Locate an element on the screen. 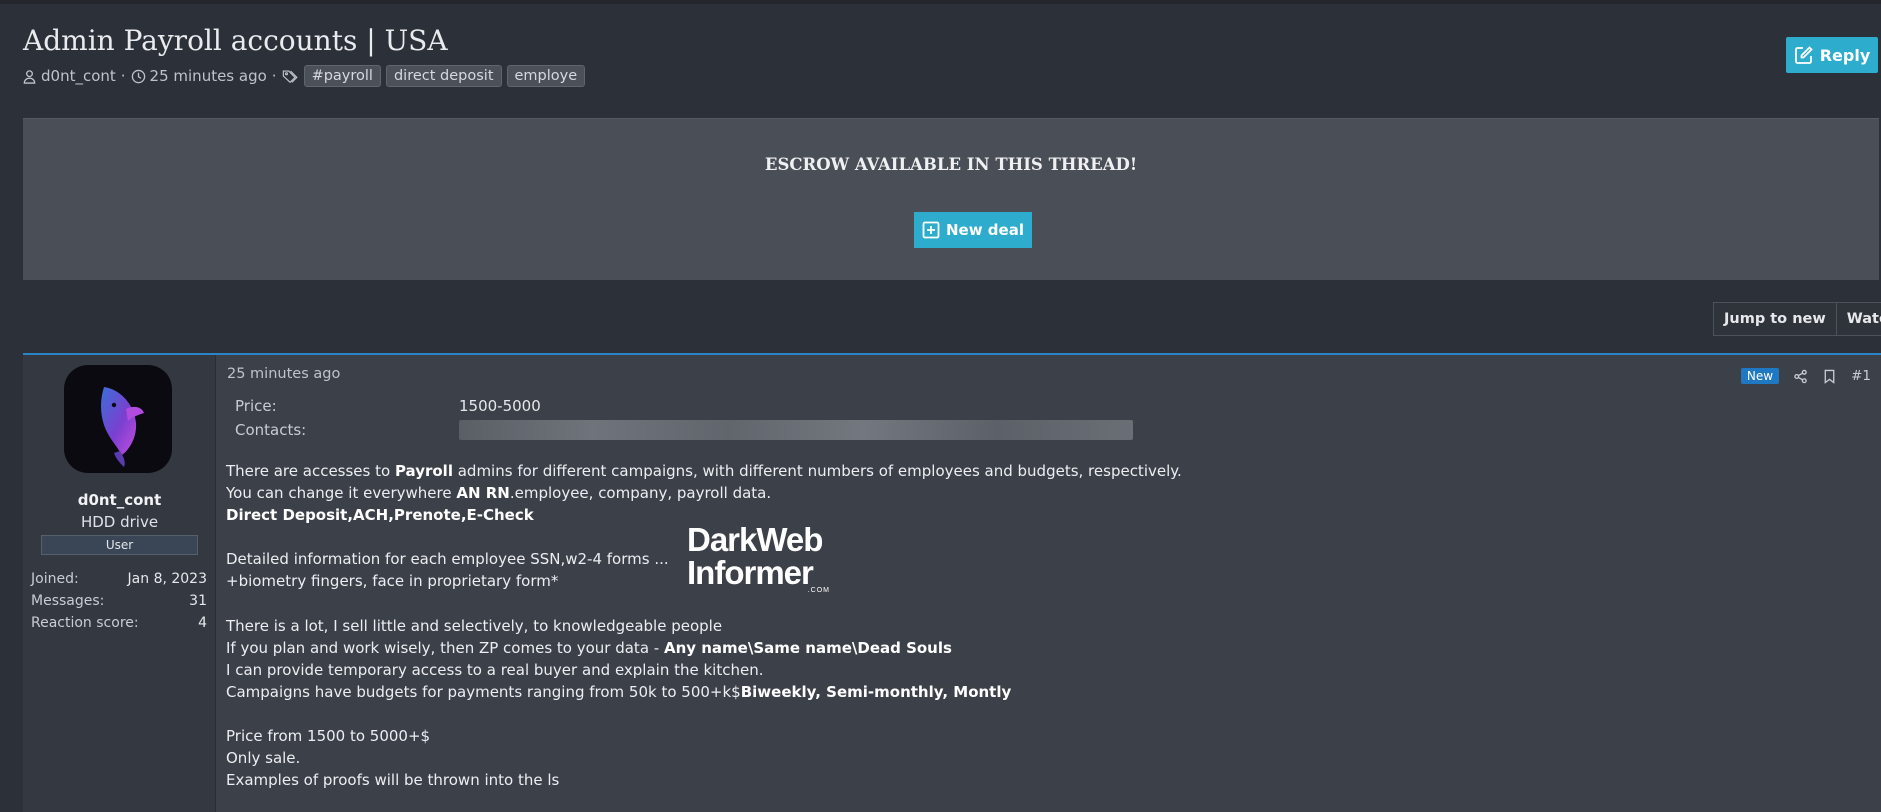  clock-icon is located at coordinates (138, 76).